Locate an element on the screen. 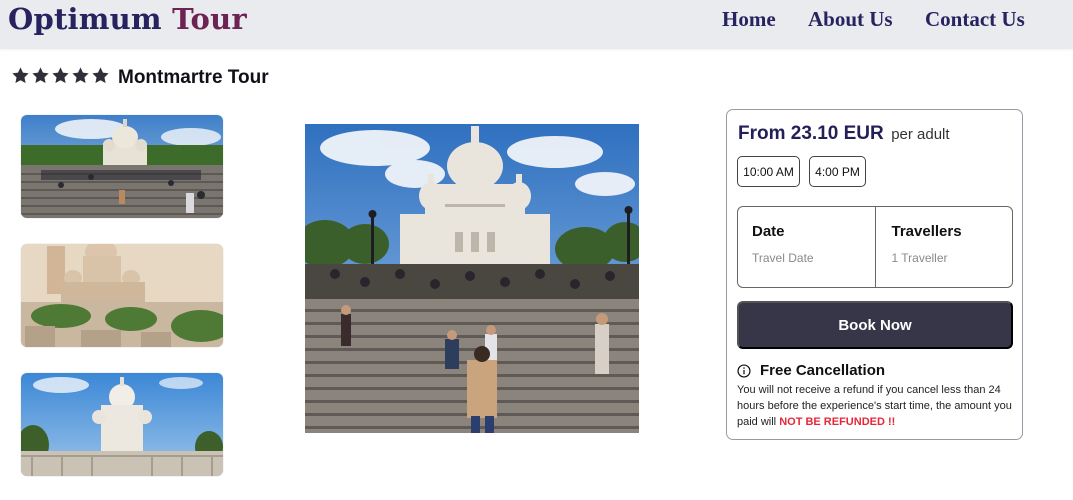  free-cancellation-heading: Free Cancellation is located at coordinates (811, 370).